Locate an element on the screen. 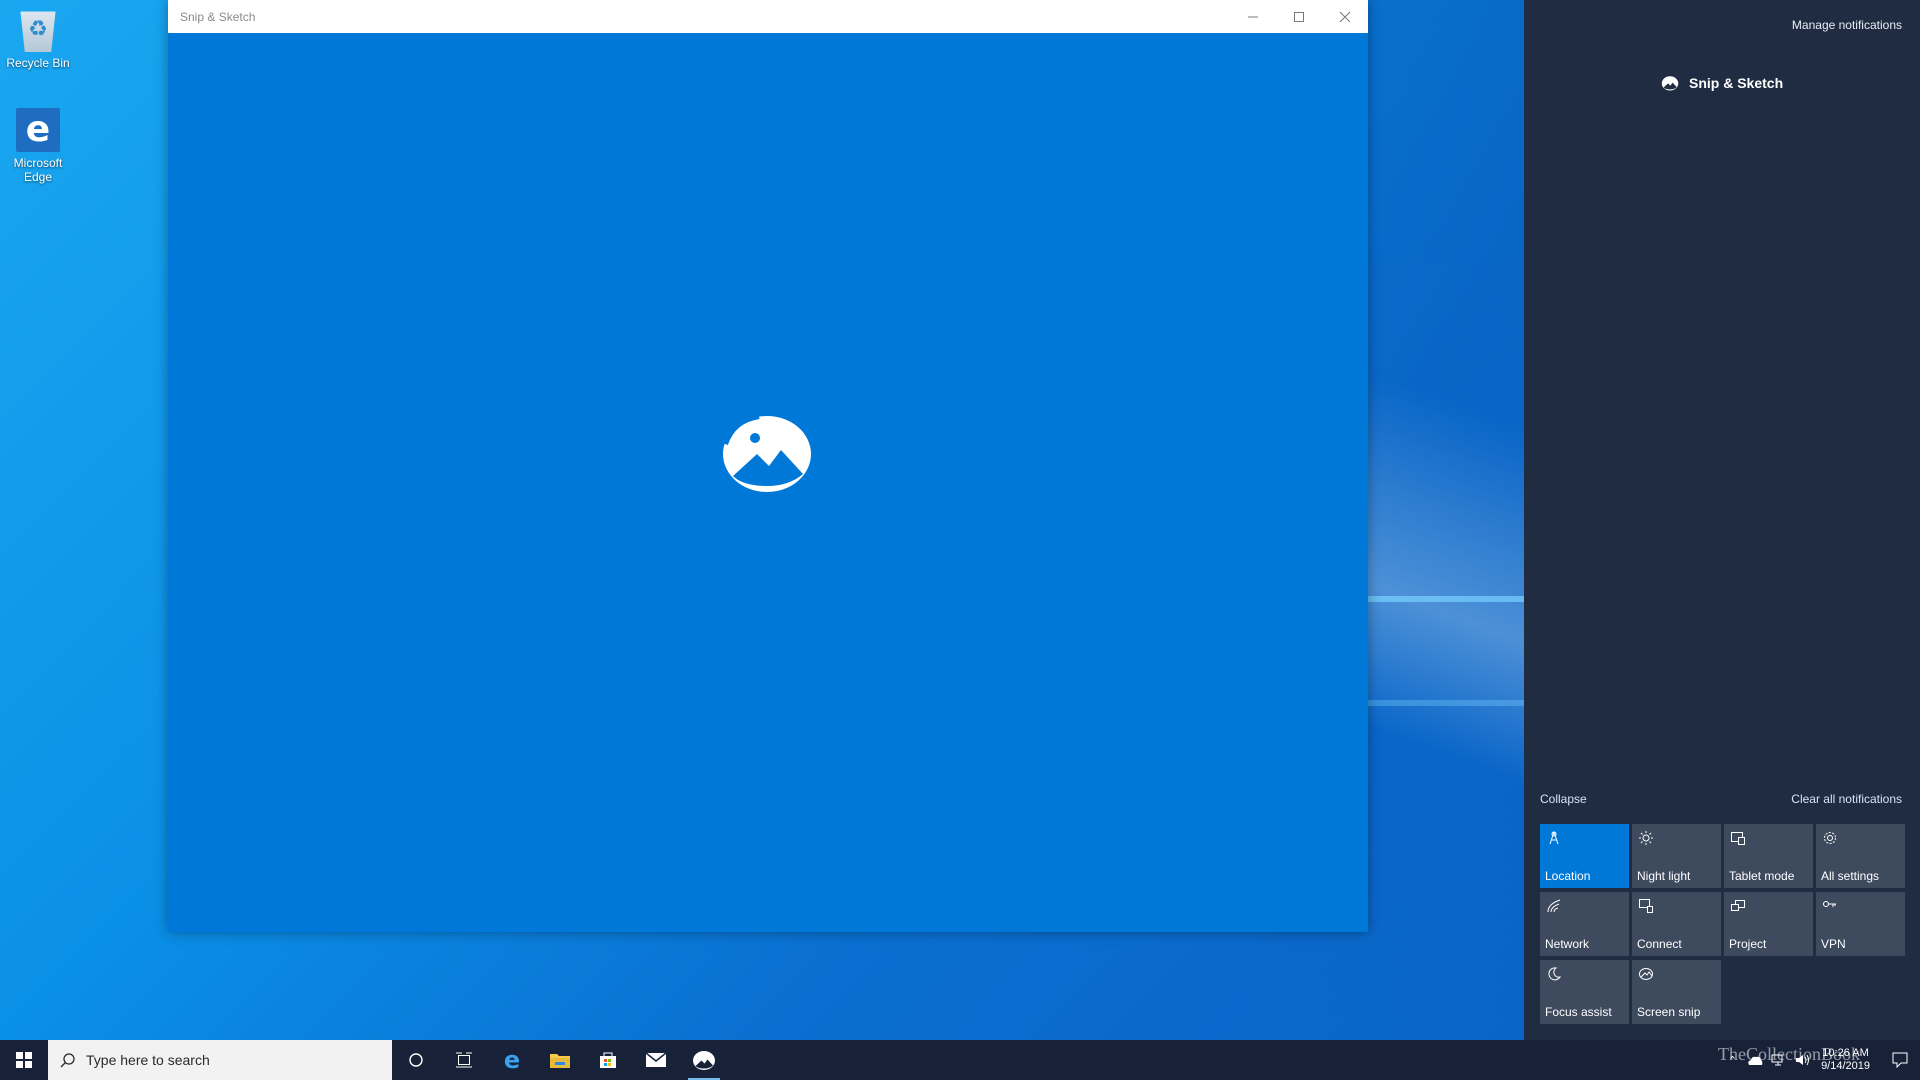 Image resolution: width=1920 pixels, height=1080 pixels. search-icon is located at coordinates (67, 1060).